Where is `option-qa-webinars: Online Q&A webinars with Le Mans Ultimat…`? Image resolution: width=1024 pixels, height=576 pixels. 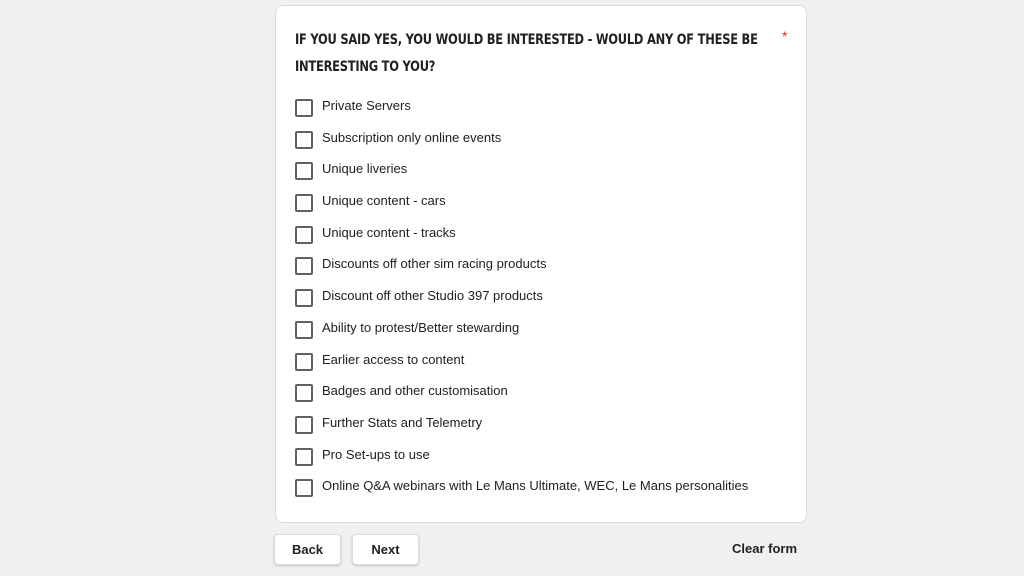 option-qa-webinars: Online Q&A webinars with Le Mans Ultimat… is located at coordinates (521, 493).